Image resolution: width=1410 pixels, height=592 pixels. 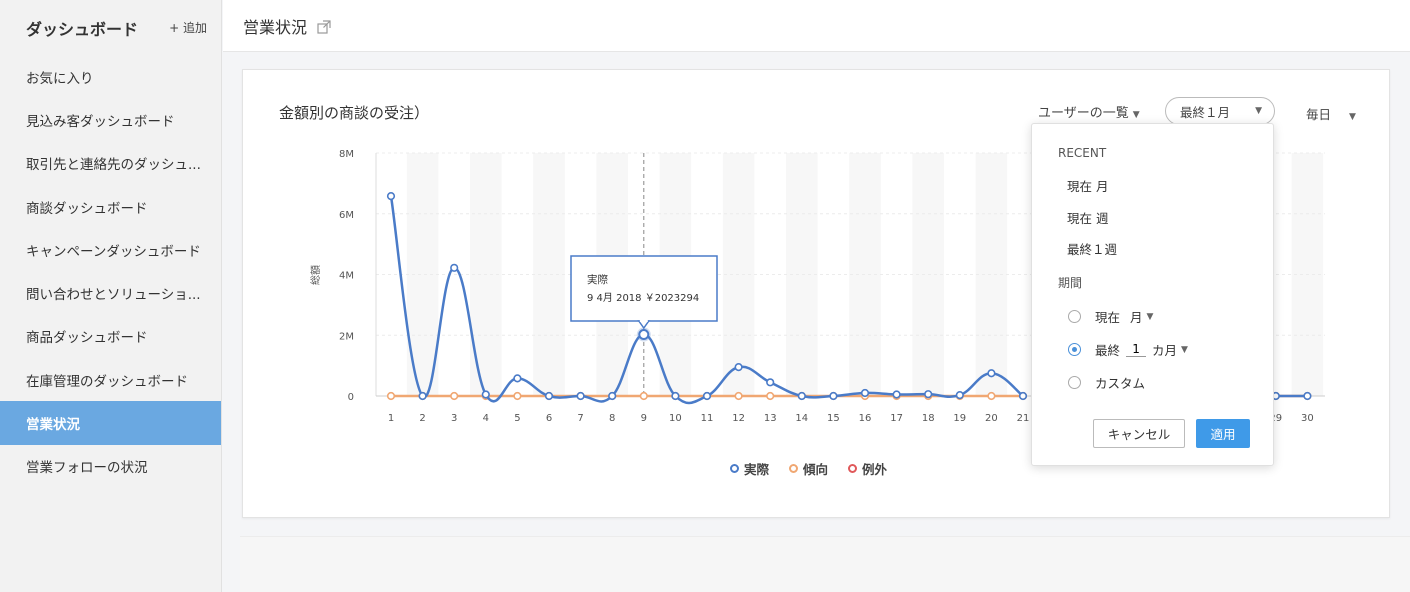 I want to click on x-tick-label: 5, so click(x=517, y=418).